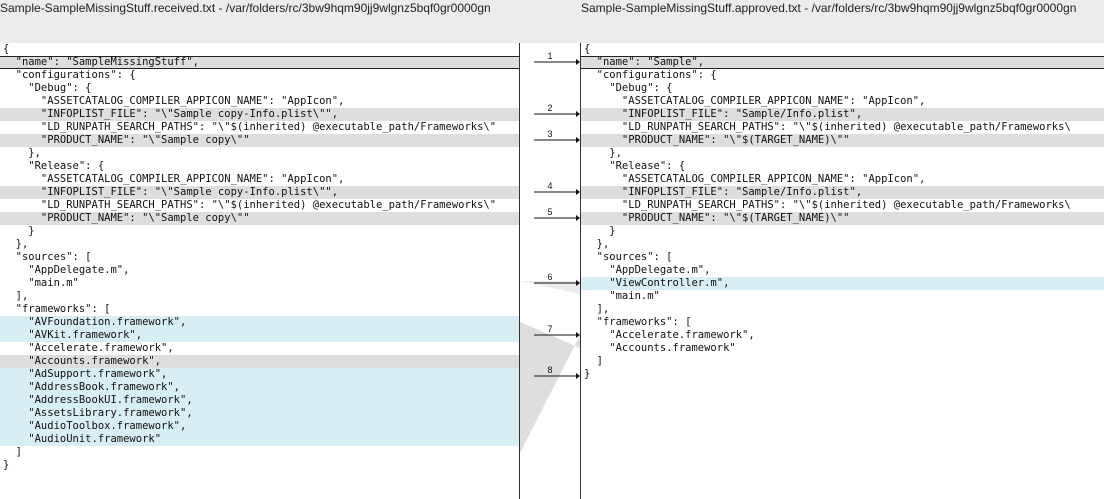 This screenshot has width=1104, height=499. Describe the element at coordinates (47, 257) in the screenshot. I see `code-line-text: "sources": [` at that location.